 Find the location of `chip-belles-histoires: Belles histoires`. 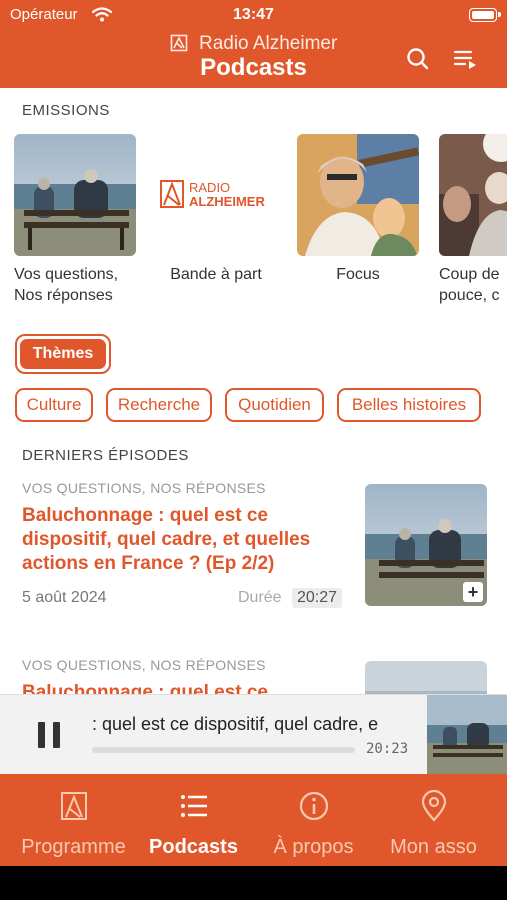

chip-belles-histoires: Belles histoires is located at coordinates (409, 405).